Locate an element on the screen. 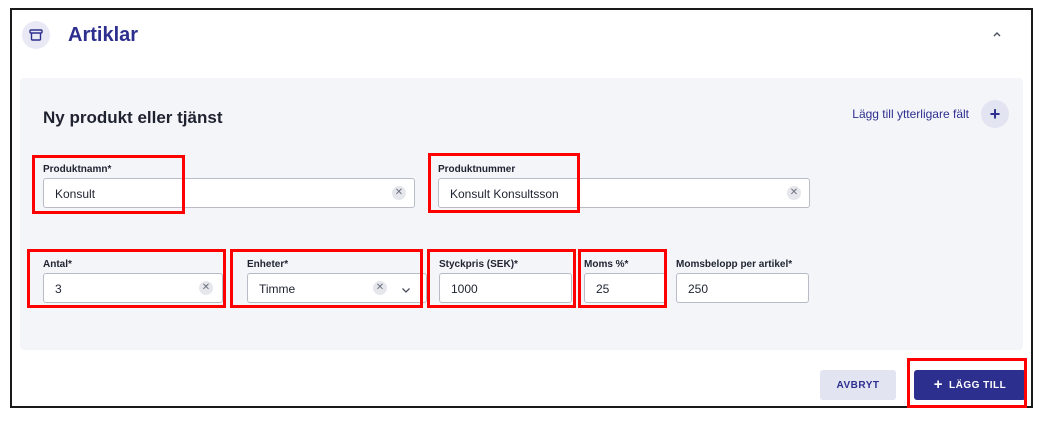  product-number-input: Konsult Konsultsson ✕ is located at coordinates (624, 193).